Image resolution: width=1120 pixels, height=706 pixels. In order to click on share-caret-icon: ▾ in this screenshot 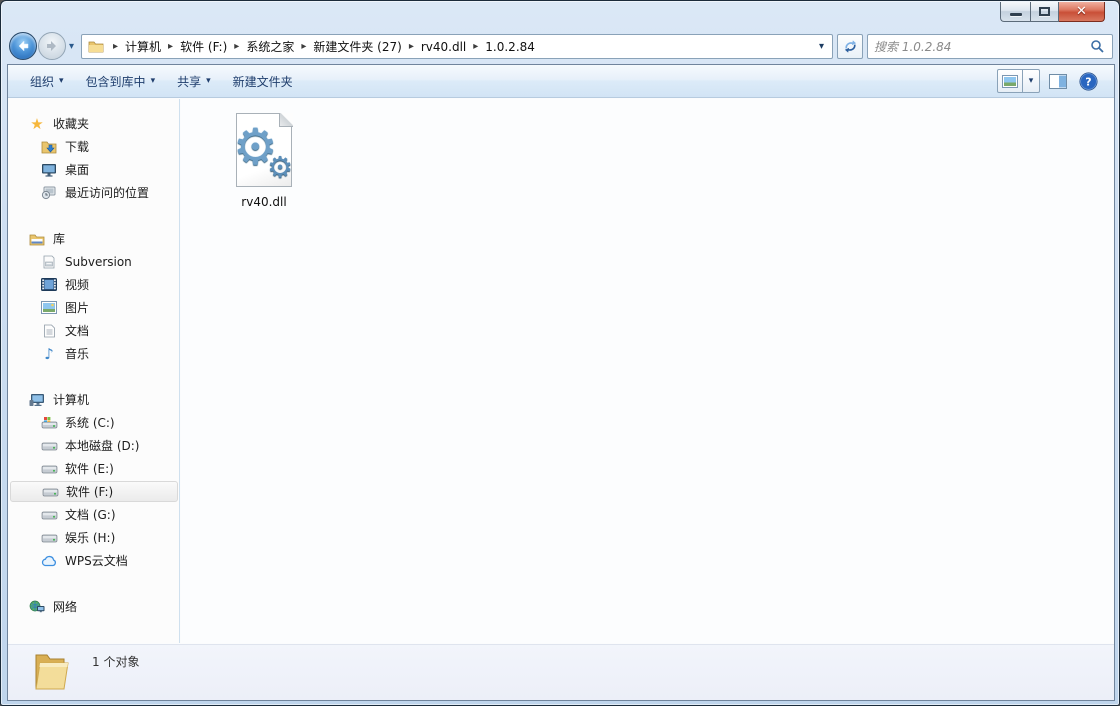, I will do `click(208, 81)`.